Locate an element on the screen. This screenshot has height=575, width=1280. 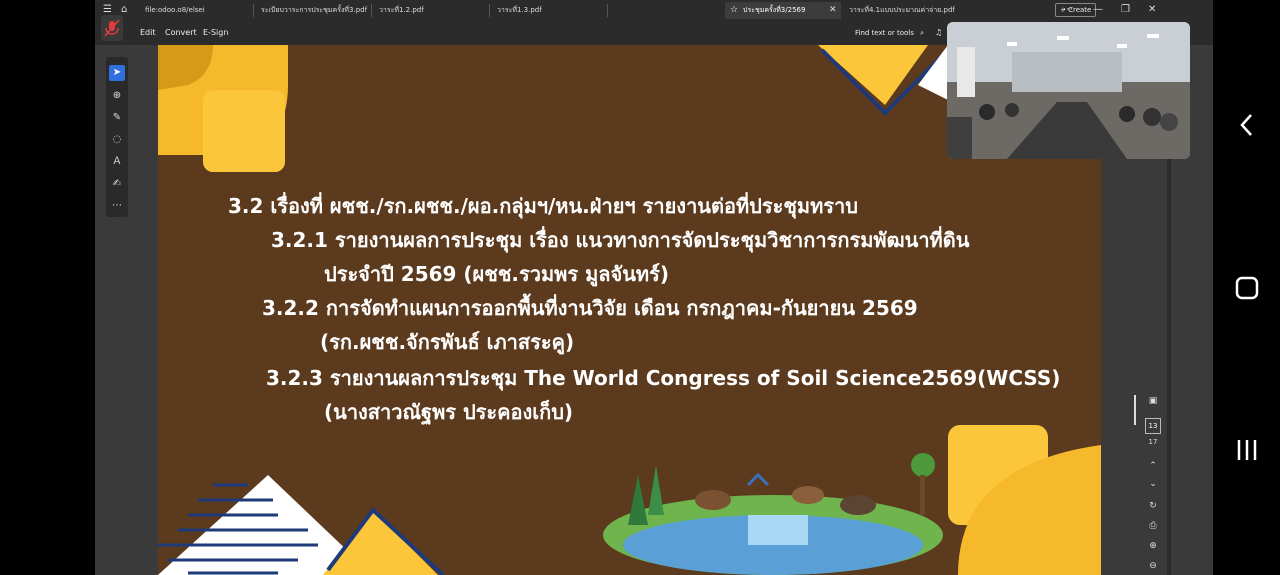
android-navigation-bar is located at coordinates (1246, 287).